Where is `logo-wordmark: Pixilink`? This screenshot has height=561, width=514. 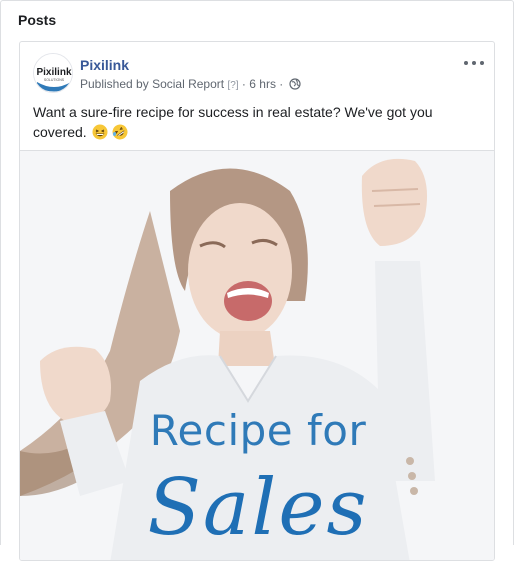
logo-wordmark: Pixilink is located at coordinates (53, 72).